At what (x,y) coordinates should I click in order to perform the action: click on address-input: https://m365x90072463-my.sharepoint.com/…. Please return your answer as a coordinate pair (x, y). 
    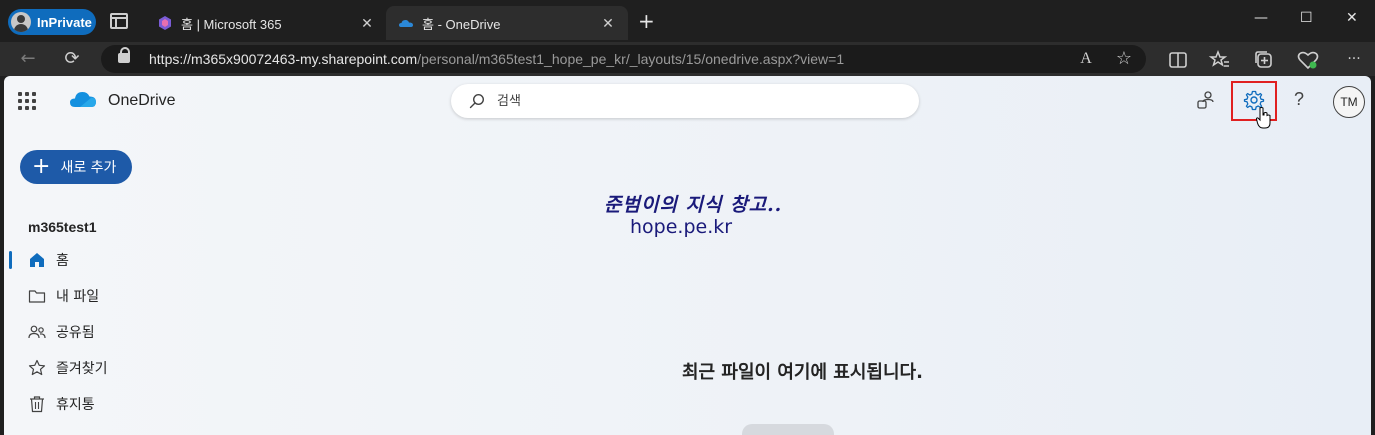
    Looking at the image, I should click on (623, 59).